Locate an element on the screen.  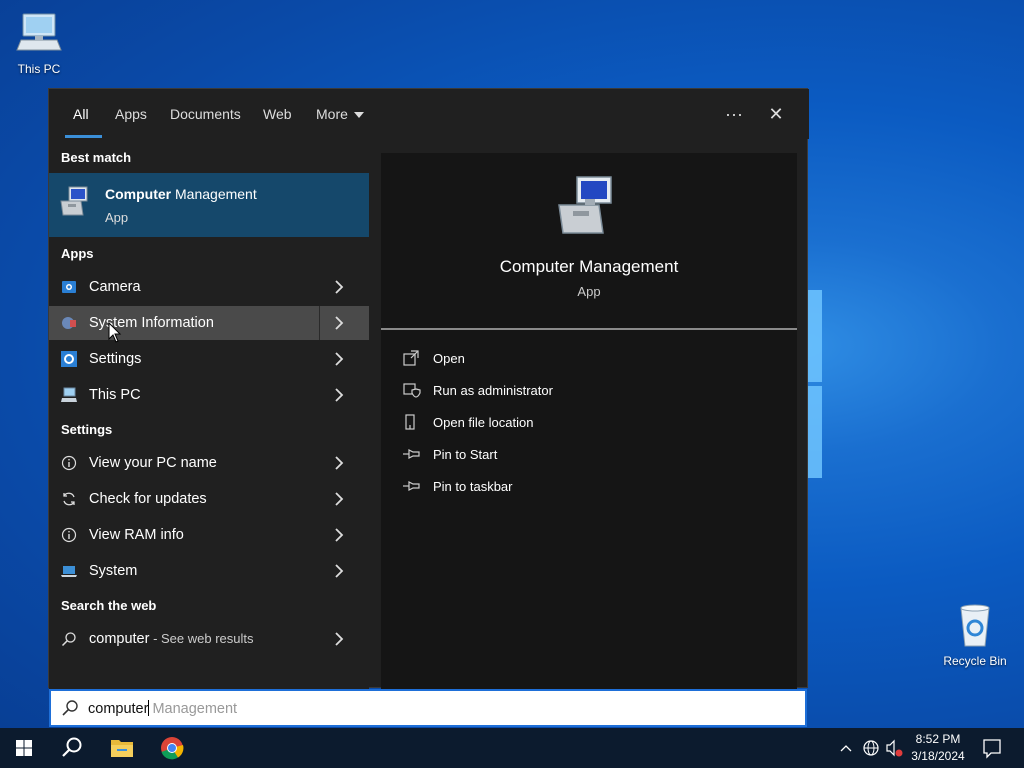
folder-icon is located at coordinates (122, 748).